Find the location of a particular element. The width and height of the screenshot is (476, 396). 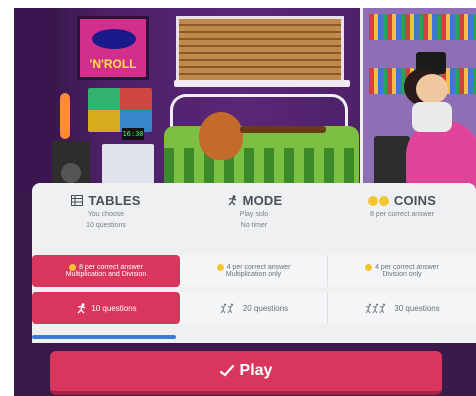

tables-sub2: 10 questions is located at coordinates (106, 225).